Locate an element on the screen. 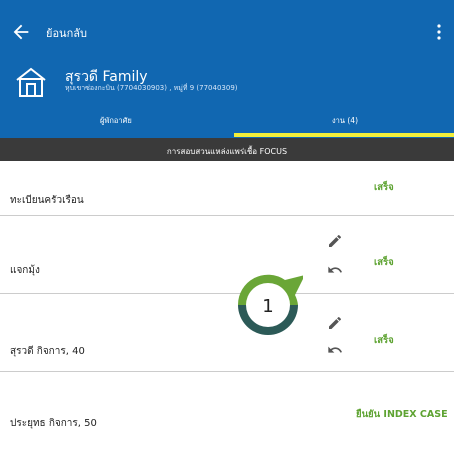 This screenshot has height=449, width=454. task-status: ยืนยัน INDEX CASE is located at coordinates (402, 414).